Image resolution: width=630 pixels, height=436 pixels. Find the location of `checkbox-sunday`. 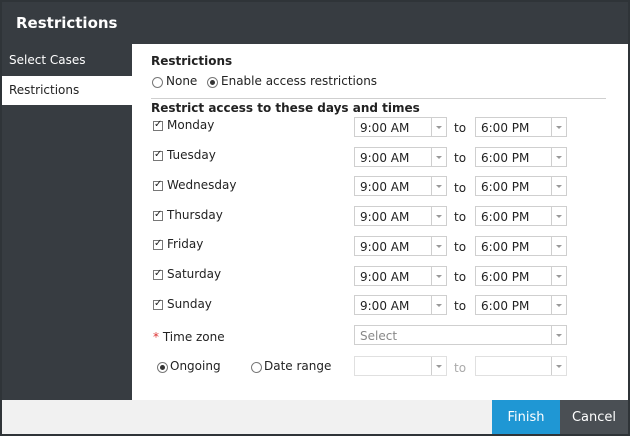

checkbox-sunday is located at coordinates (158, 304).